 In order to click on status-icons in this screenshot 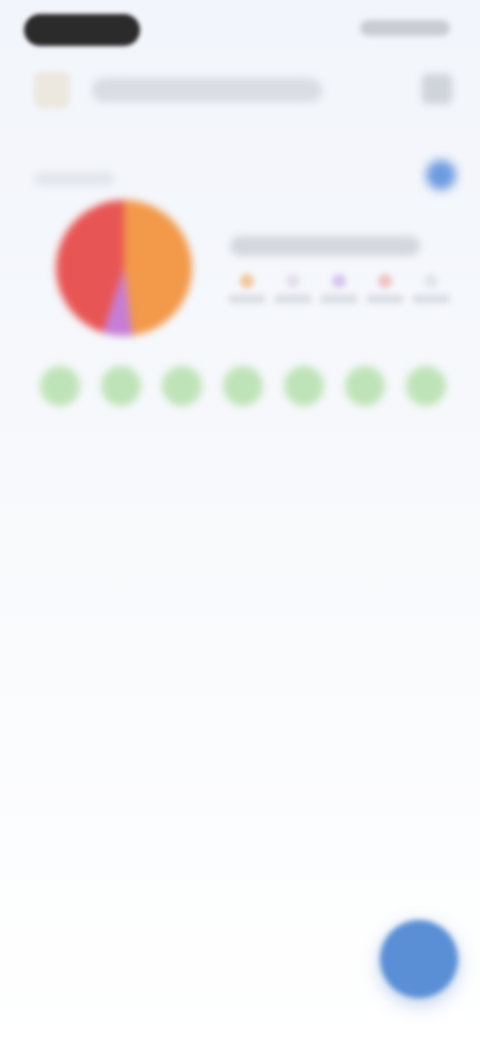, I will do `click(405, 28)`.